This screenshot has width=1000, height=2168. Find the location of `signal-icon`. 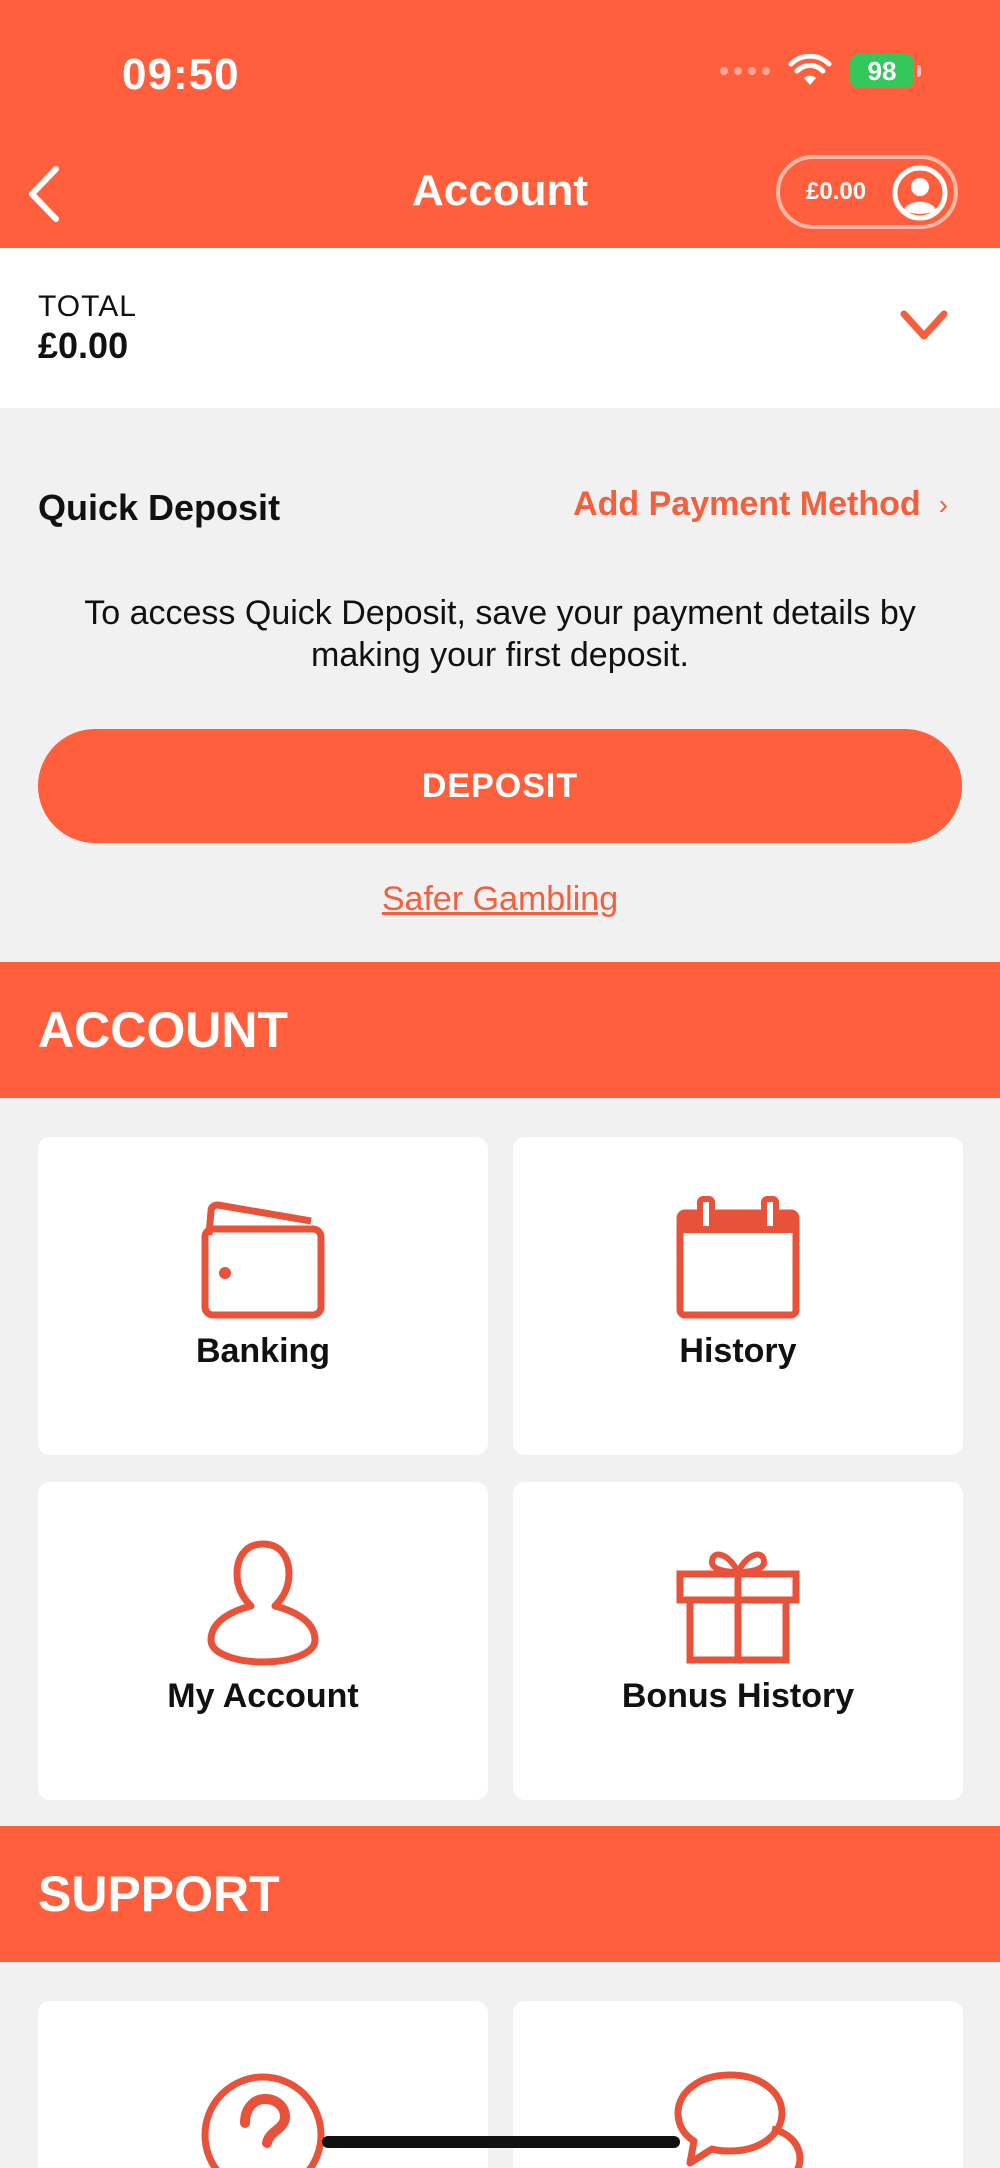

signal-icon is located at coordinates (745, 71).